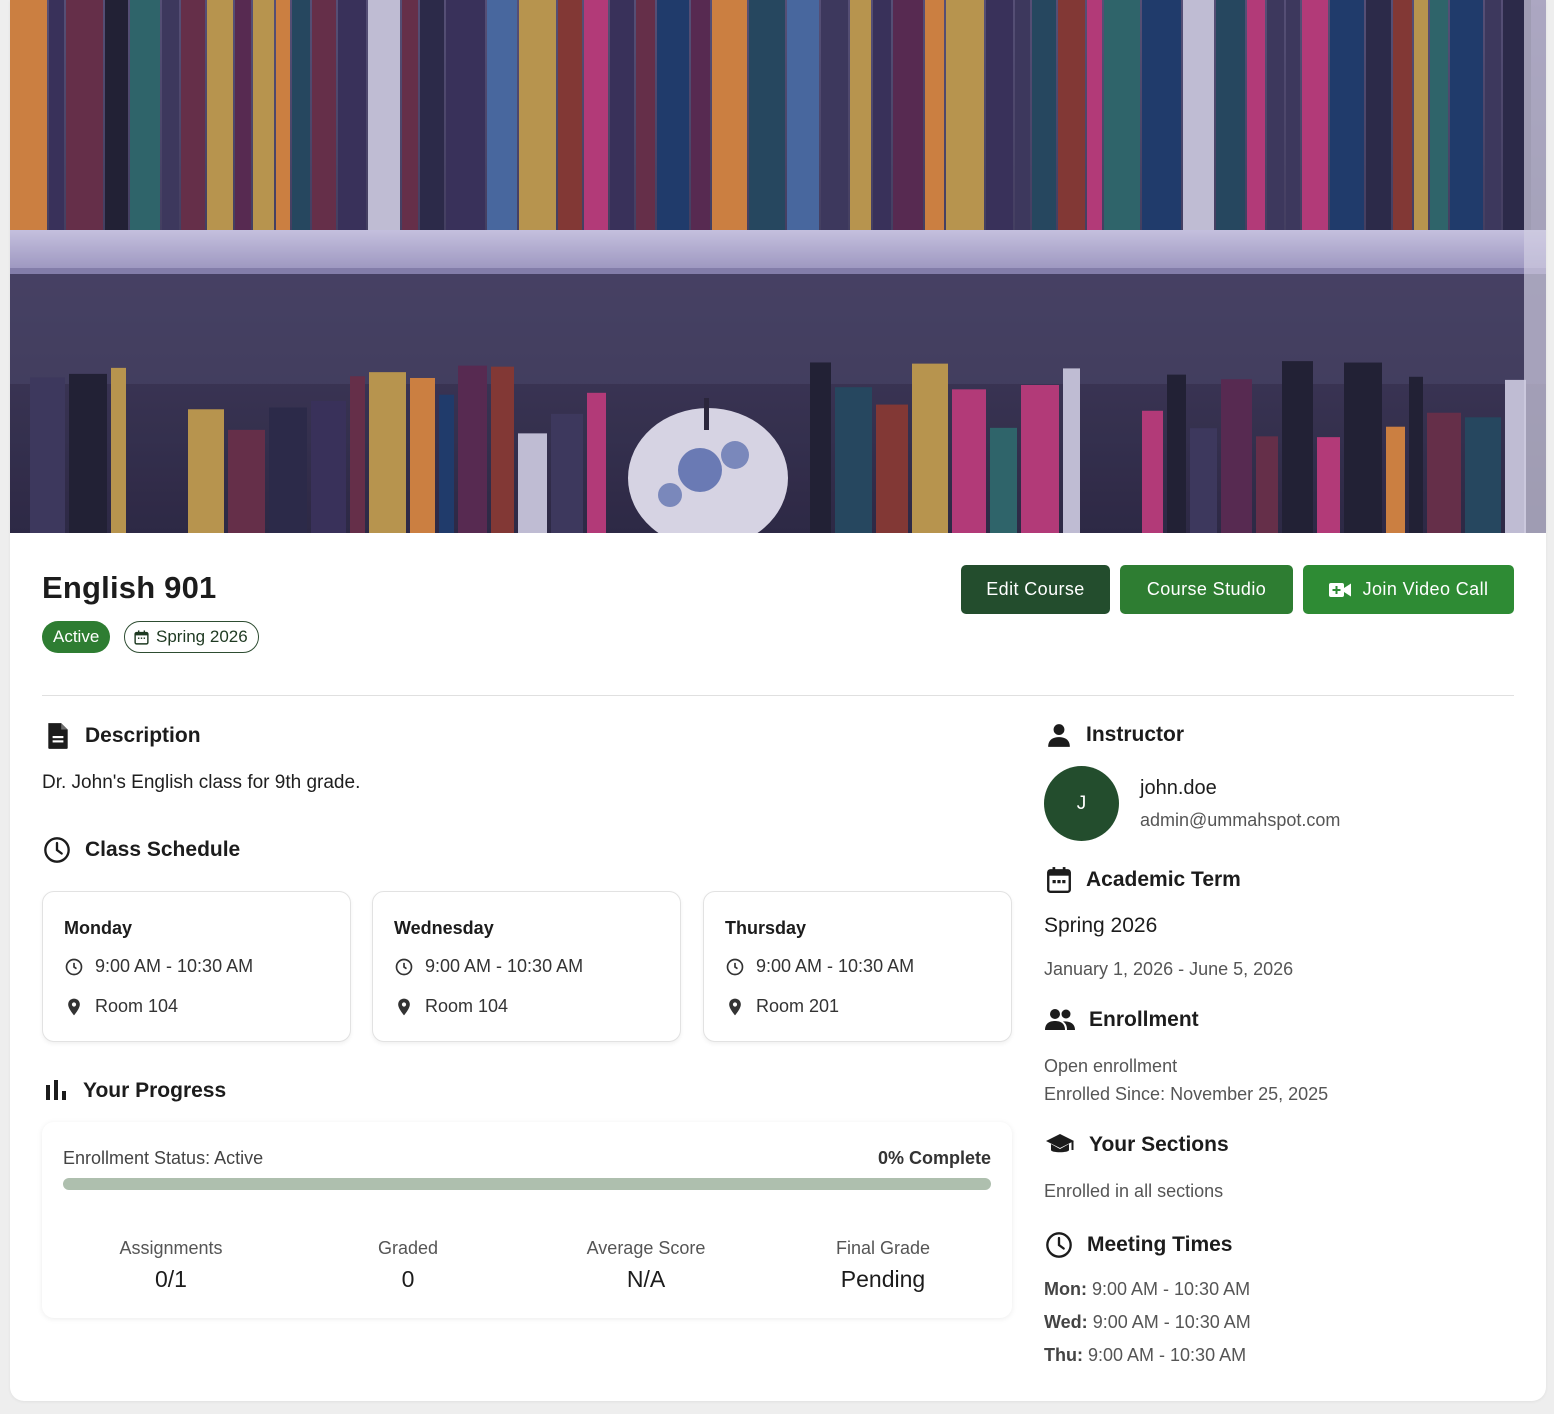 The height and width of the screenshot is (1414, 1554). What do you see at coordinates (1115, 735) in the screenshot?
I see `instructor-heading: Instructor` at bounding box center [1115, 735].